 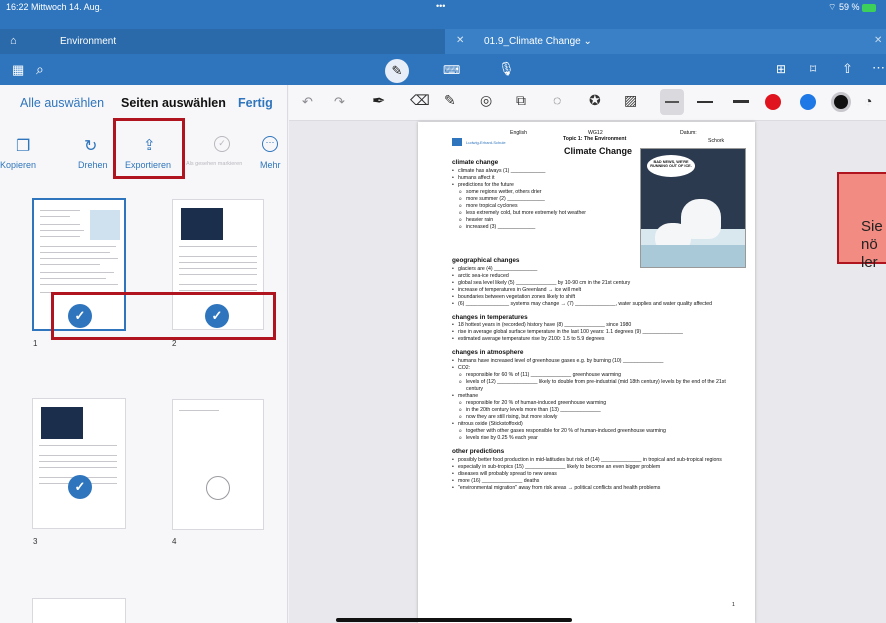 I want to click on thick-line-option, so click(x=741, y=101).